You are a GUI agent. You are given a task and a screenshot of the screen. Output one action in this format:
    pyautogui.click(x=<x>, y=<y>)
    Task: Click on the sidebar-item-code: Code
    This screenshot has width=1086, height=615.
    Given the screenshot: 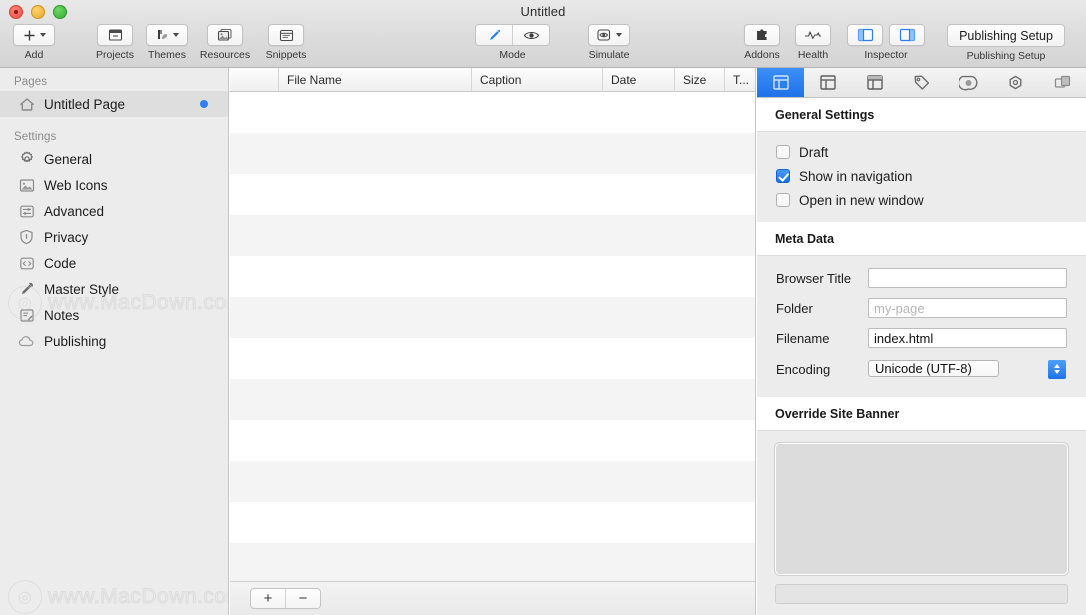 What is the action you would take?
    pyautogui.click(x=114, y=263)
    